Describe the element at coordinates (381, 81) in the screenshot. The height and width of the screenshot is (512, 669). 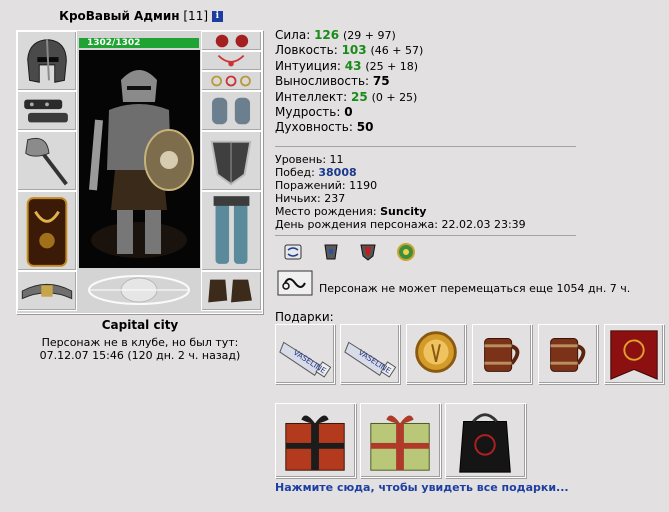
I see `stat-value: 75` at that location.